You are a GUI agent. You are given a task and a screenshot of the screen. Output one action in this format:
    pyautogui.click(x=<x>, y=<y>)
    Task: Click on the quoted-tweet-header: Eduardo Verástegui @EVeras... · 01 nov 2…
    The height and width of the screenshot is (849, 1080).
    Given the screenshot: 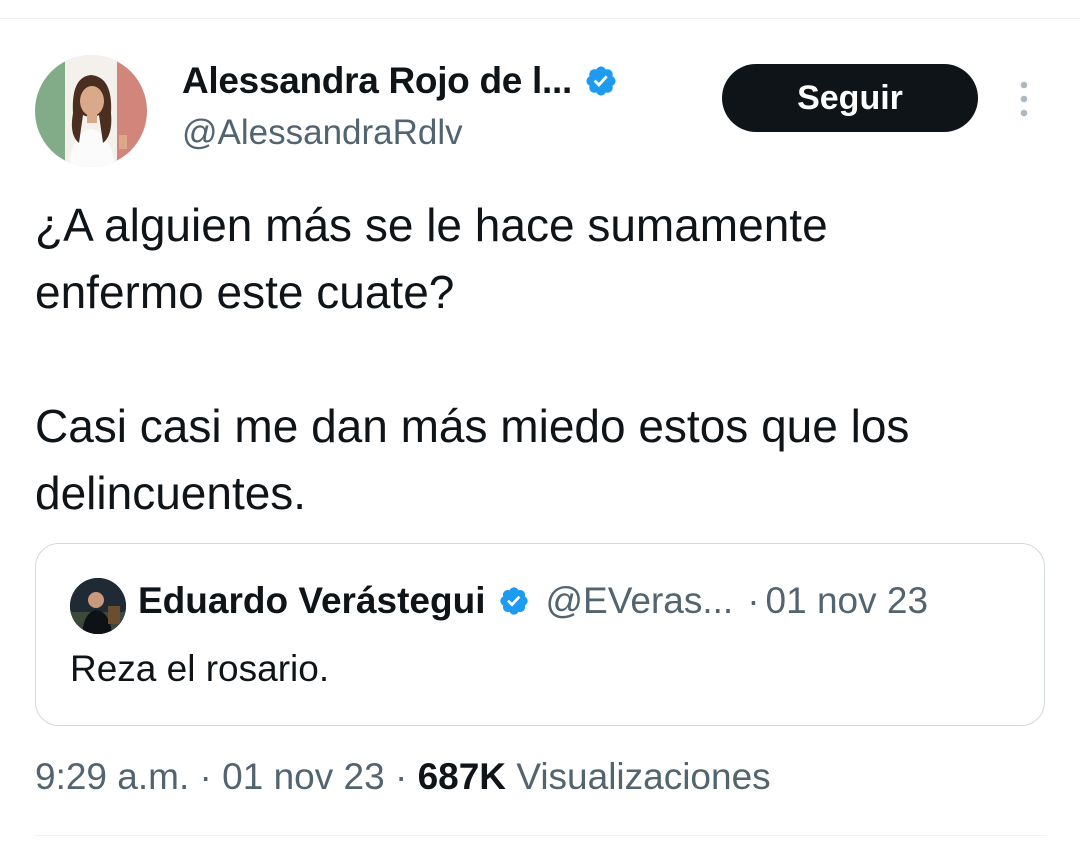 What is the action you would take?
    pyautogui.click(x=533, y=601)
    